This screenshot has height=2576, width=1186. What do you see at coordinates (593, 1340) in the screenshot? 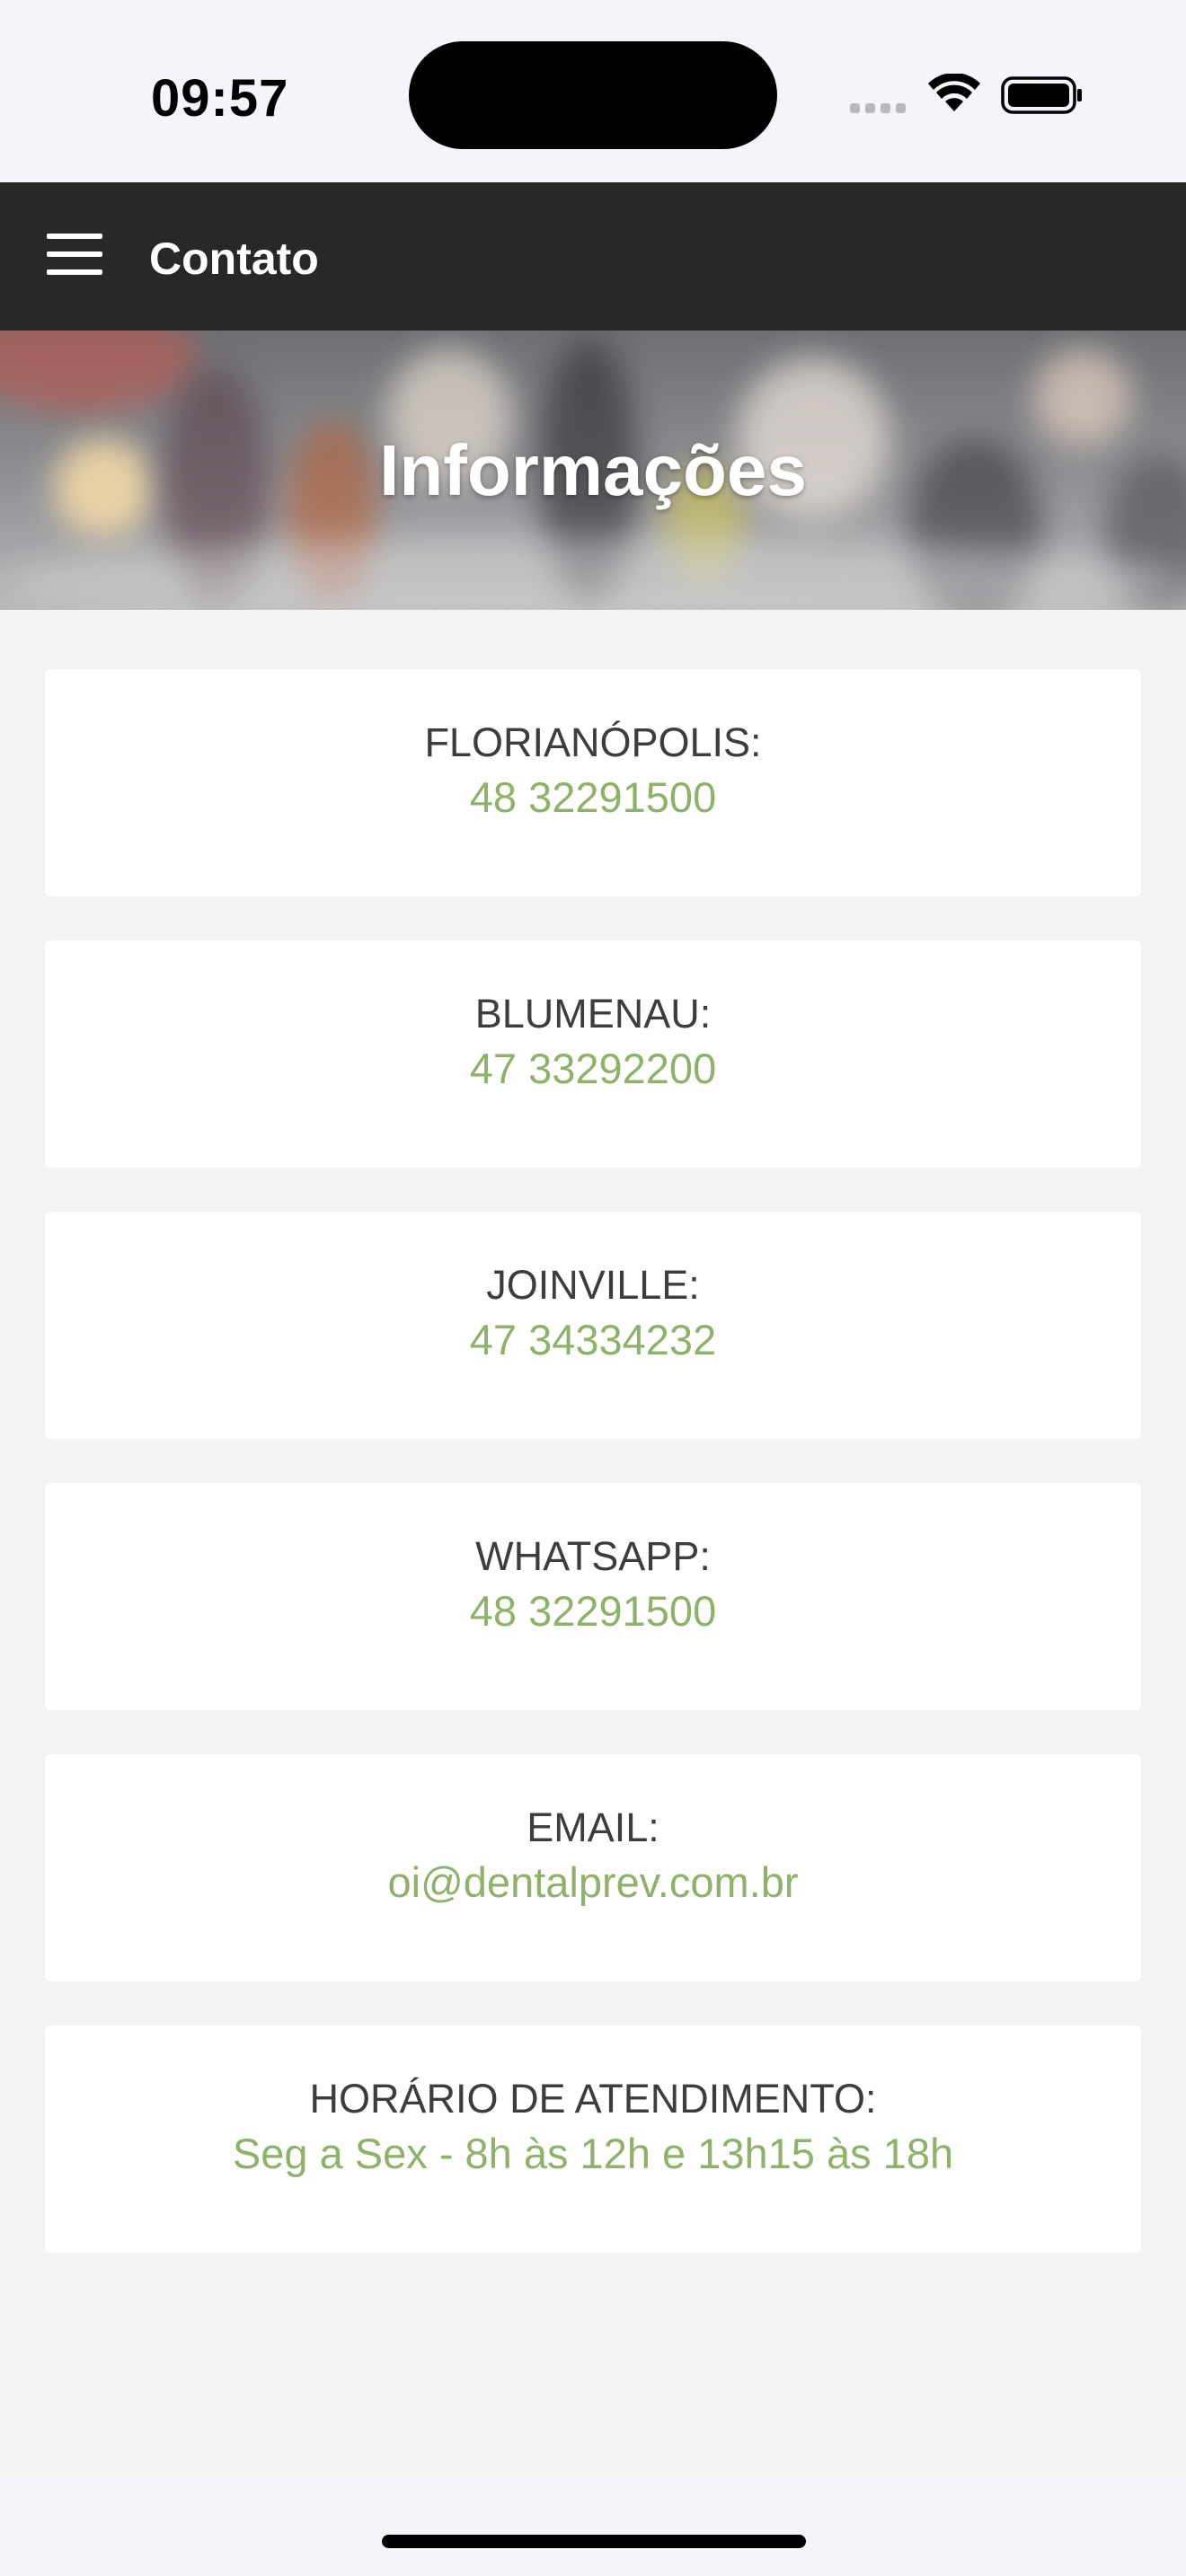
I see `contact-phone-link: 47 34334232` at bounding box center [593, 1340].